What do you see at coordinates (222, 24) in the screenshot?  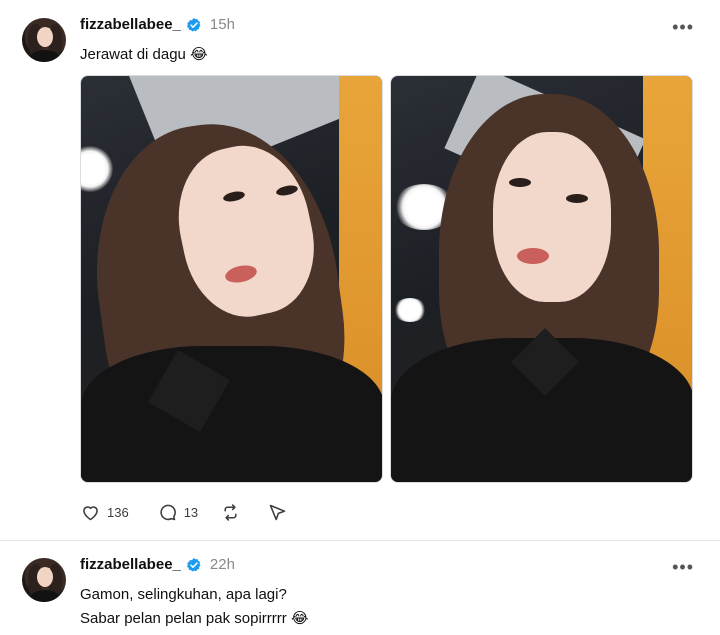 I see `timestamp: 15h` at bounding box center [222, 24].